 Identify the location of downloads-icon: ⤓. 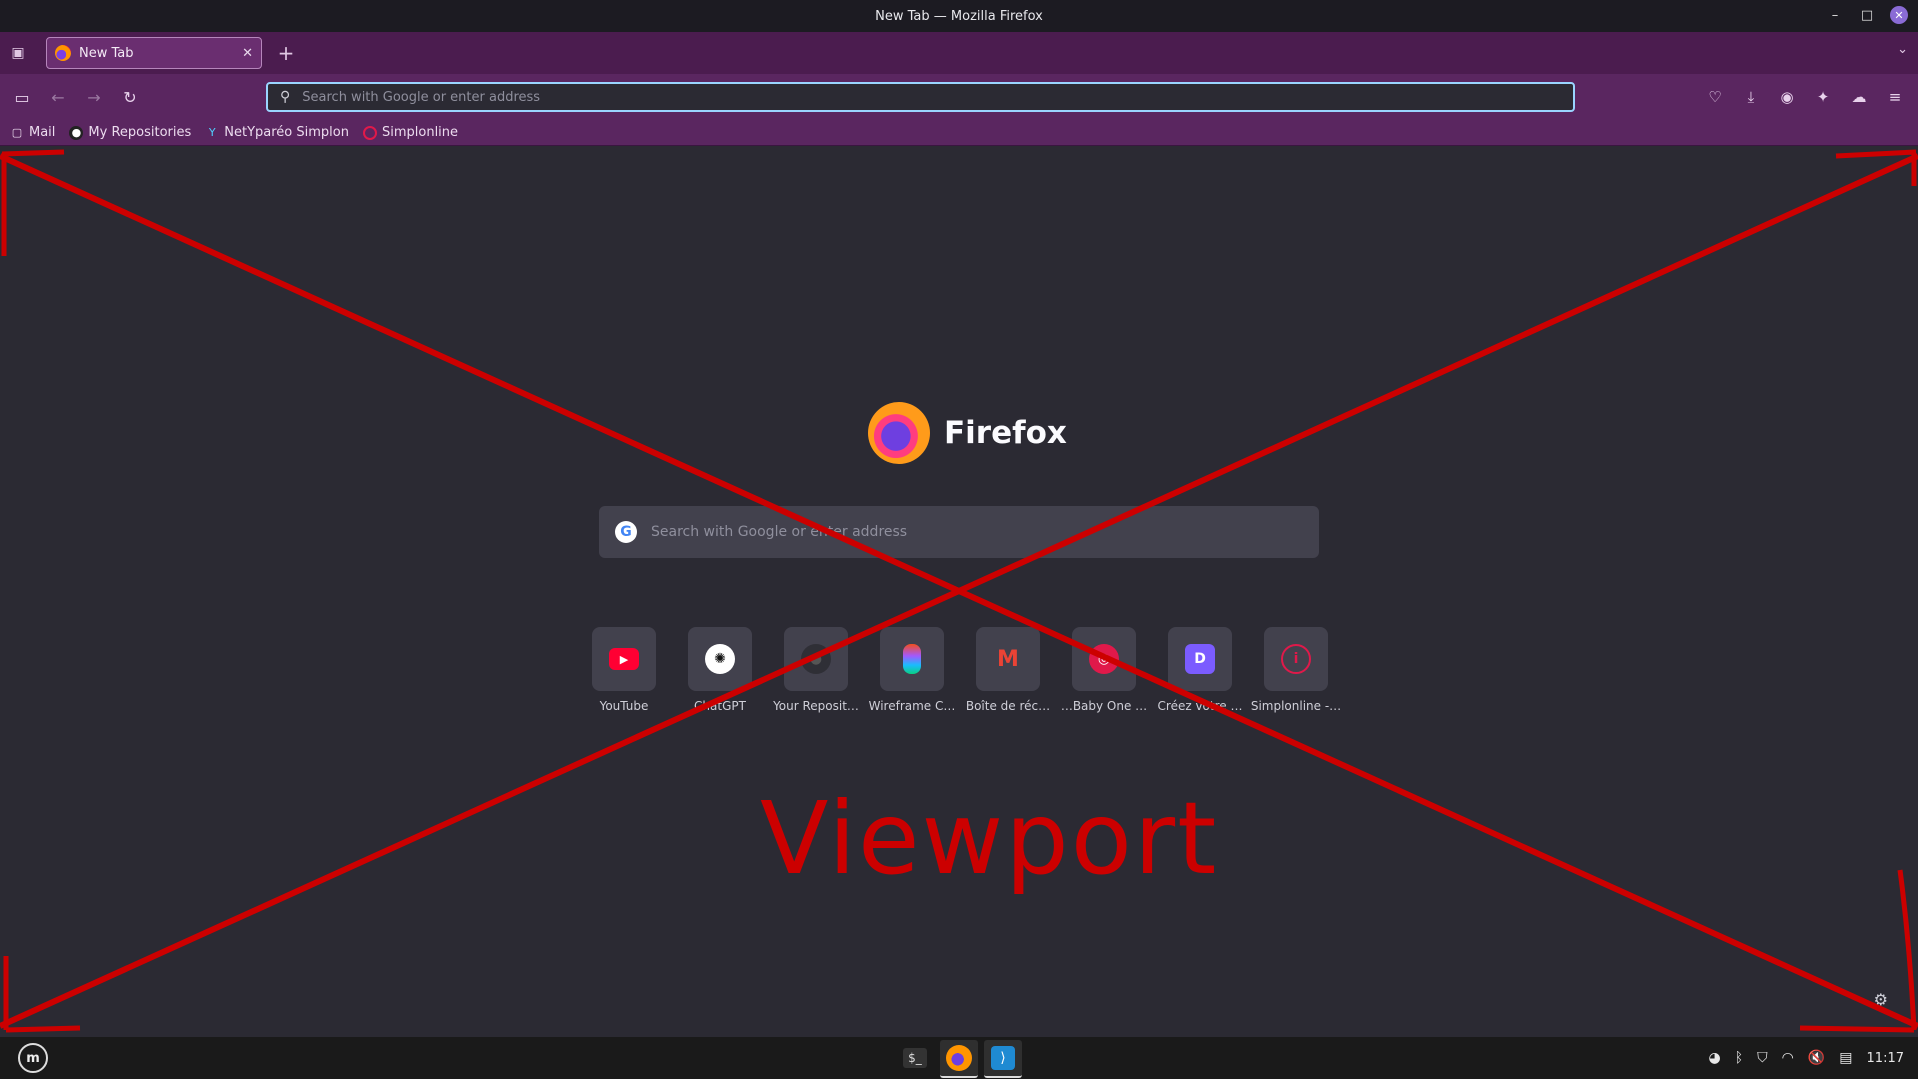
(1751, 97).